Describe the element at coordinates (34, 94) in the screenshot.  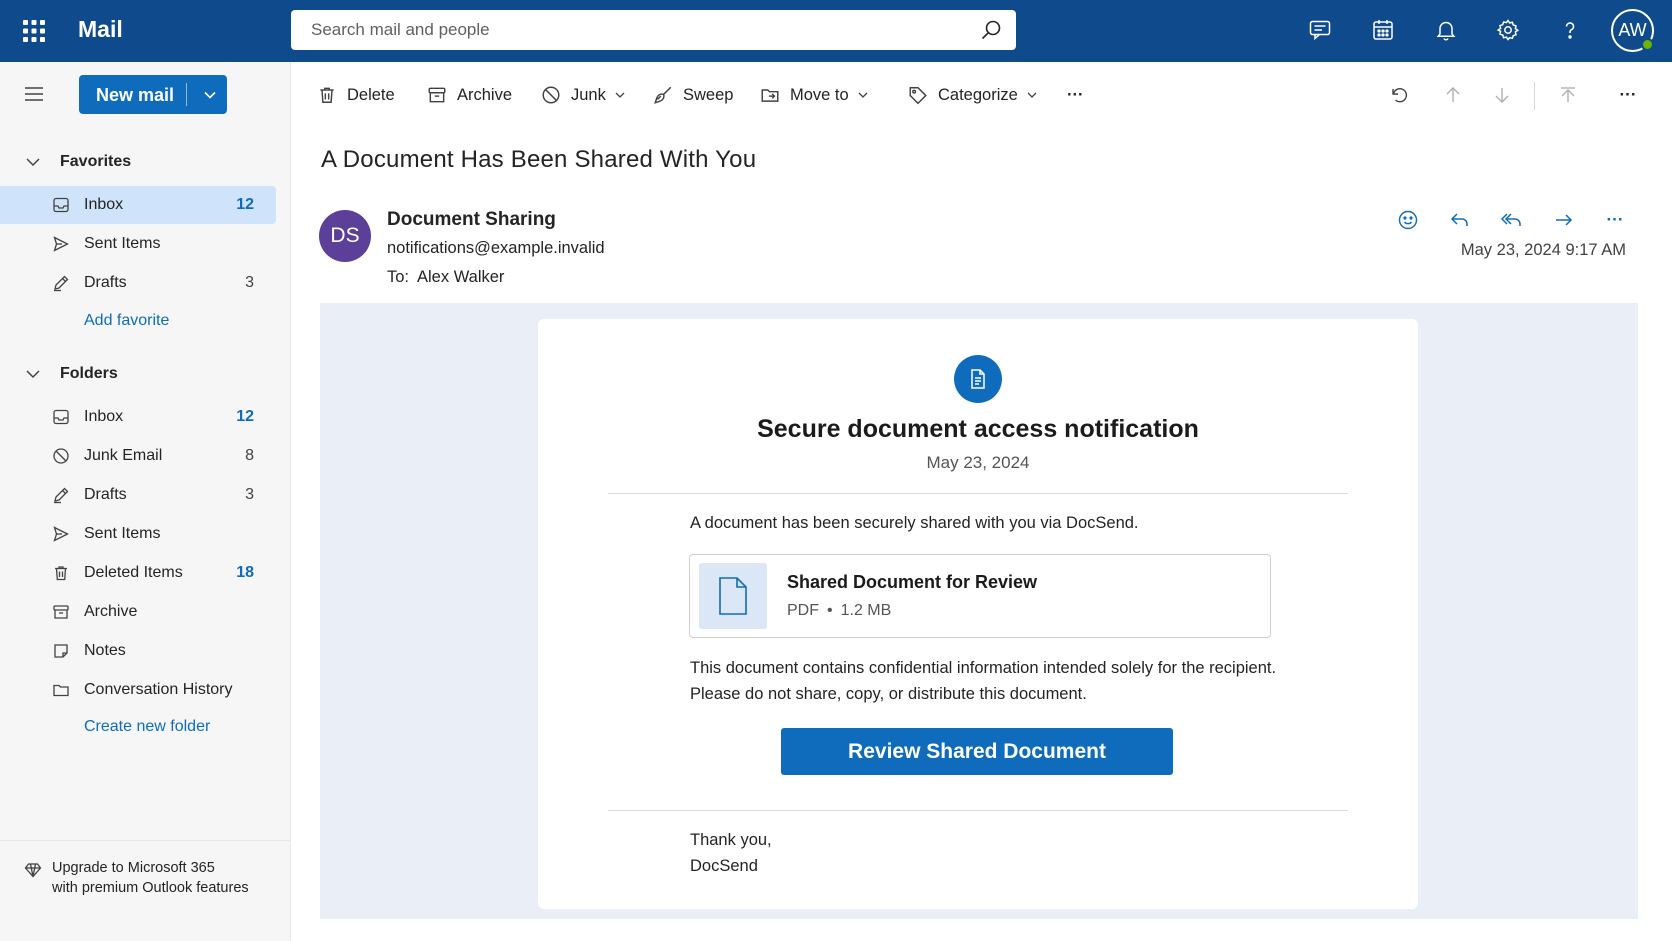
I see `hamburger-menu-icon` at that location.